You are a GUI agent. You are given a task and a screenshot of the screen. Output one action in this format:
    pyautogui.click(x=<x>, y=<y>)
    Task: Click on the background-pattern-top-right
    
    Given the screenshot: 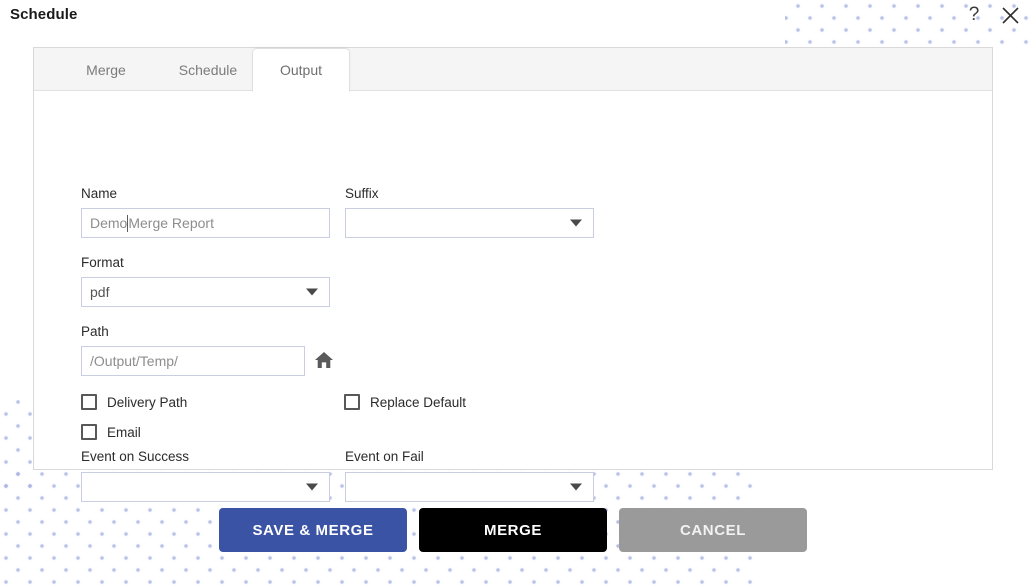 What is the action you would take?
    pyautogui.click(x=908, y=24)
    